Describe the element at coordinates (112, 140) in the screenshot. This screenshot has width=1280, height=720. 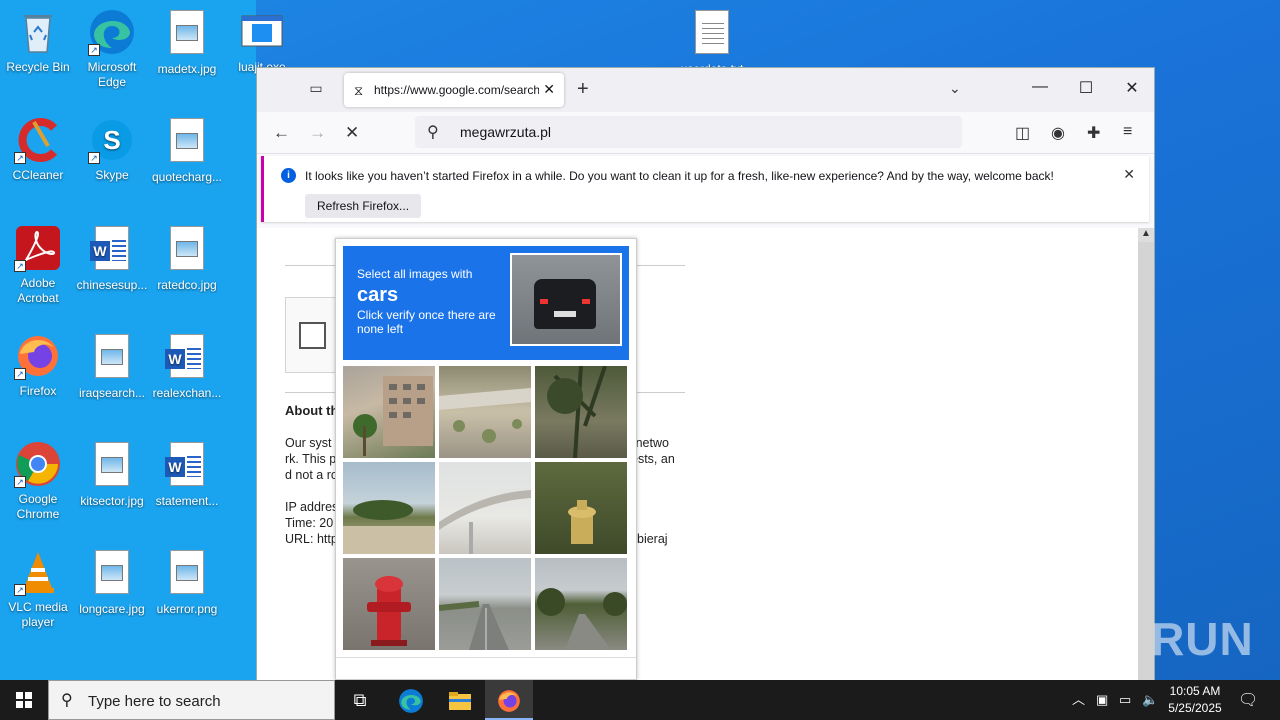
I see `skype-icon: S ↗` at that location.